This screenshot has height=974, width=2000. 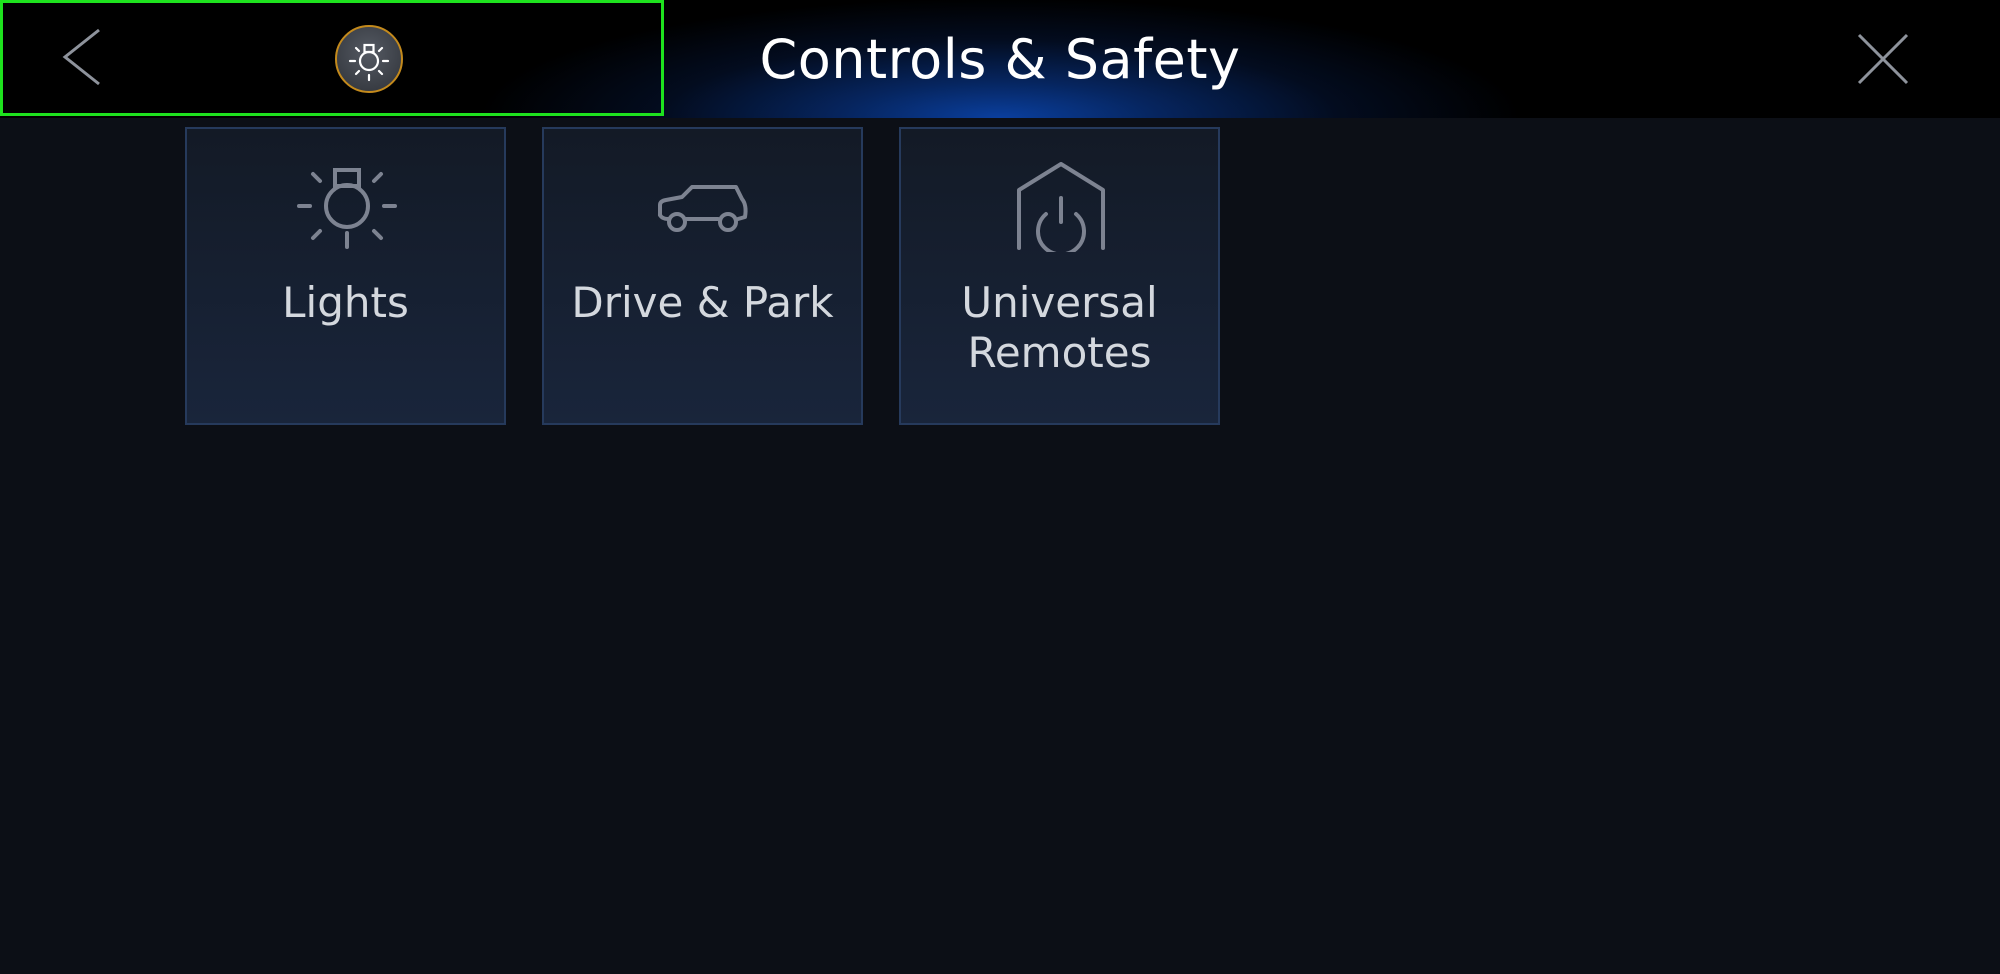 What do you see at coordinates (345, 302) in the screenshot?
I see `tile-label: Lights` at bounding box center [345, 302].